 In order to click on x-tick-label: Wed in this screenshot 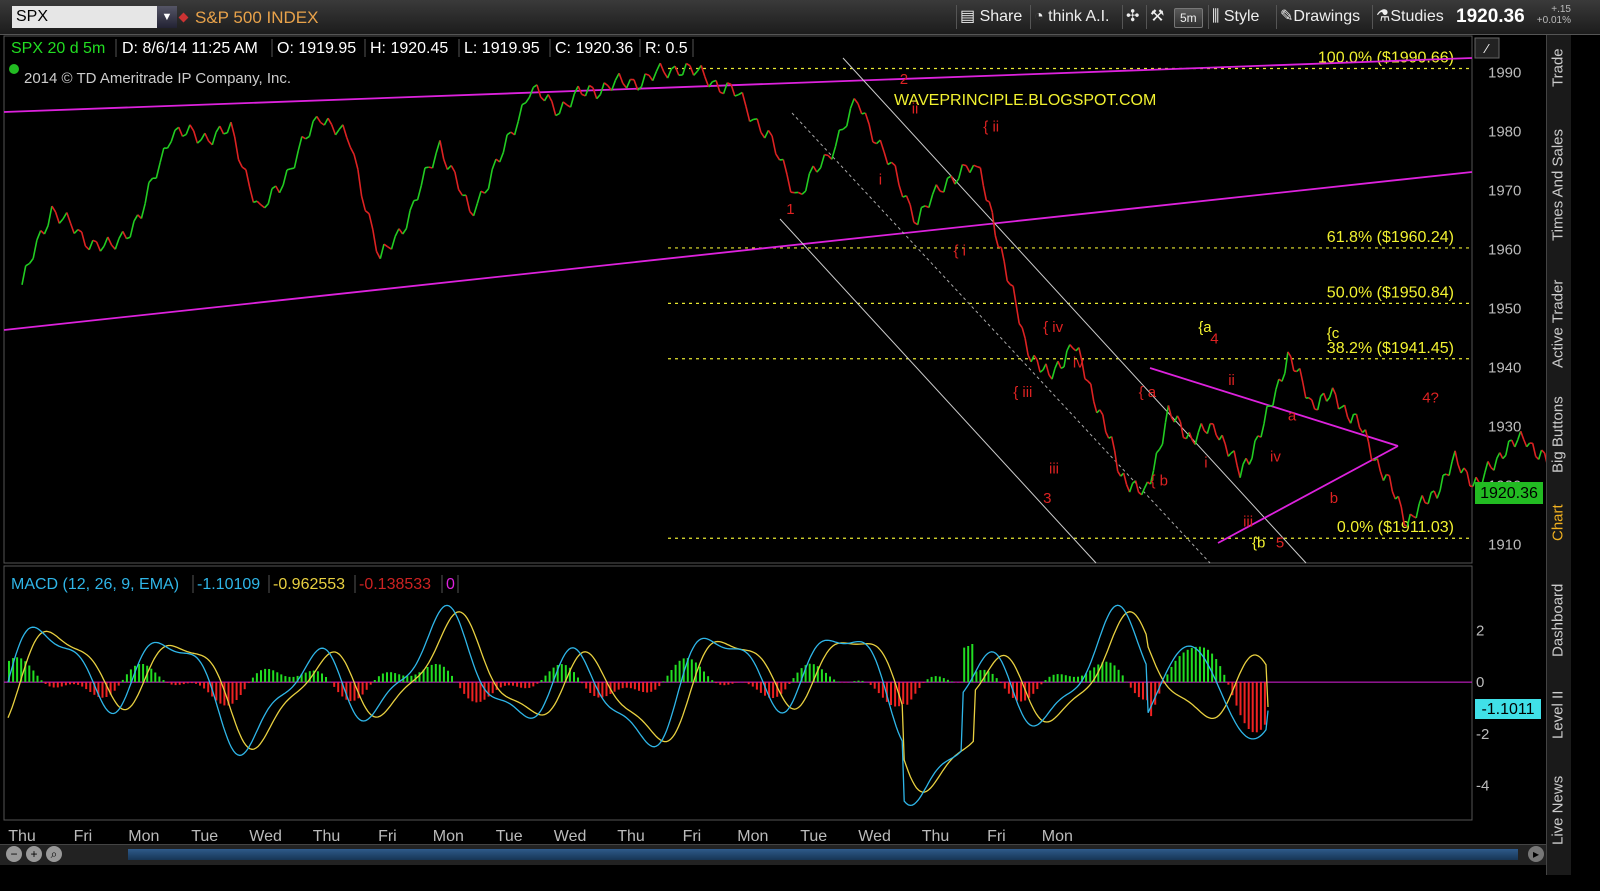, I will do `click(265, 836)`.